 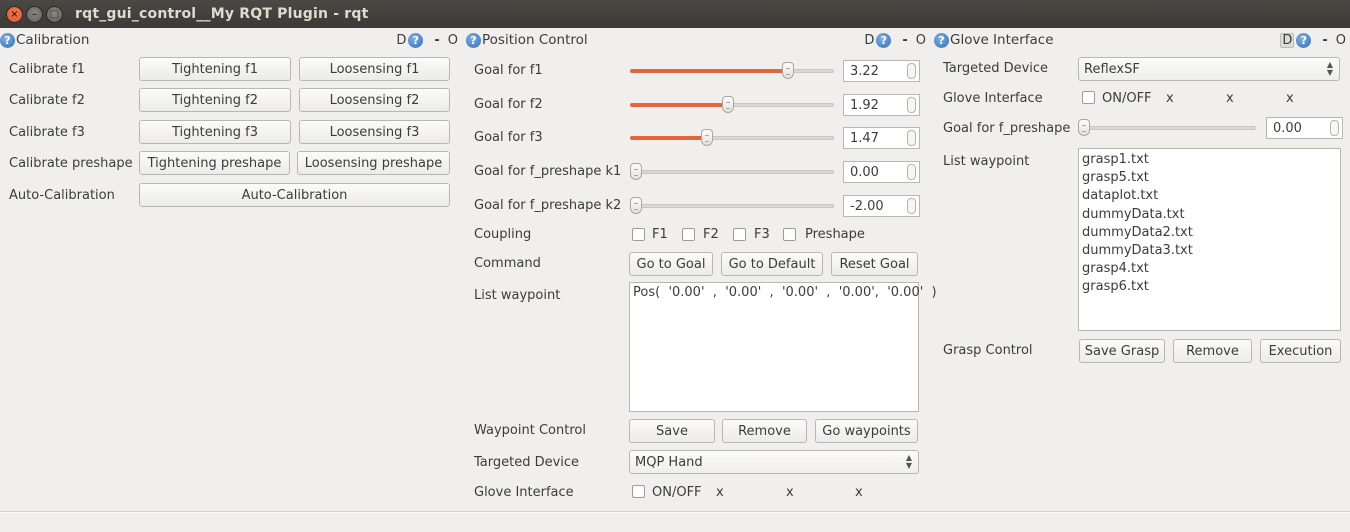 What do you see at coordinates (374, 100) in the screenshot?
I see `loosensing-f2-button: Loosensing f2` at bounding box center [374, 100].